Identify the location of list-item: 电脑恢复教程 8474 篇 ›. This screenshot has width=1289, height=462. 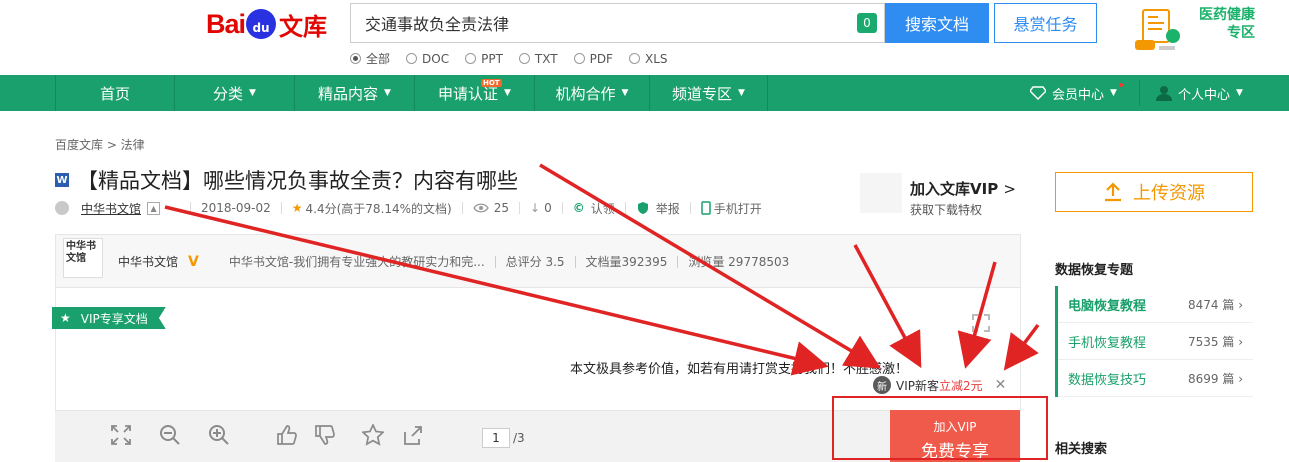
(1155, 304).